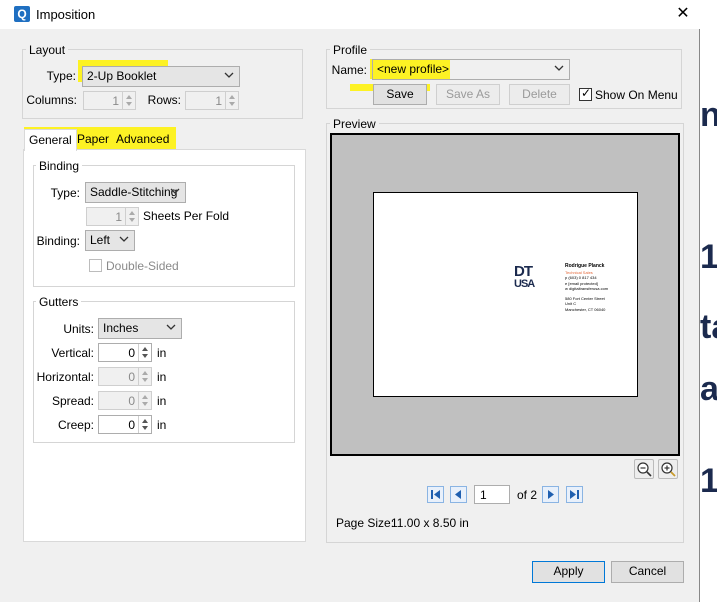 This screenshot has width=717, height=602. What do you see at coordinates (95, 265) in the screenshot?
I see `double-sided-checkbox` at bounding box center [95, 265].